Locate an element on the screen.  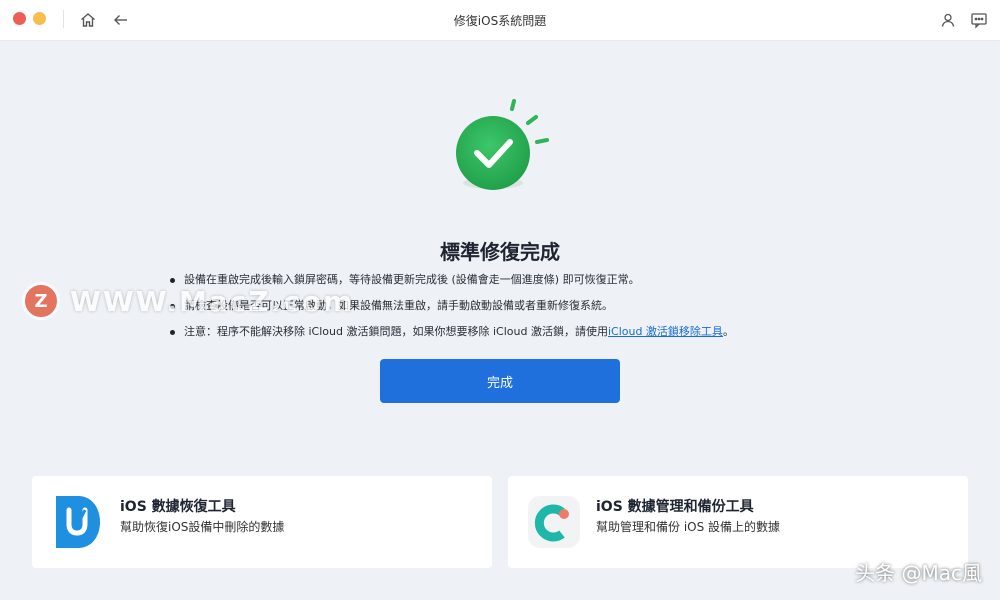
note-suffix: 。 is located at coordinates (728, 331).